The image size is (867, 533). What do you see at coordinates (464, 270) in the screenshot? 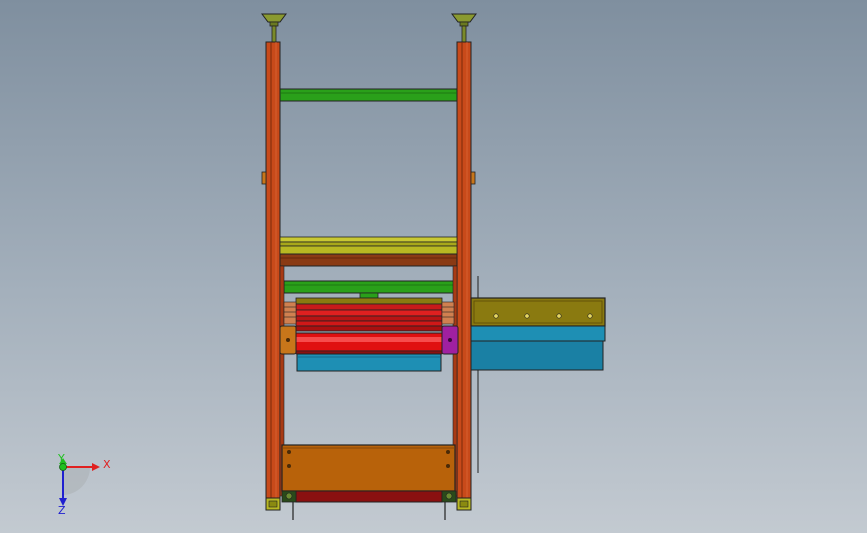
I see `frame-post-right` at bounding box center [464, 270].